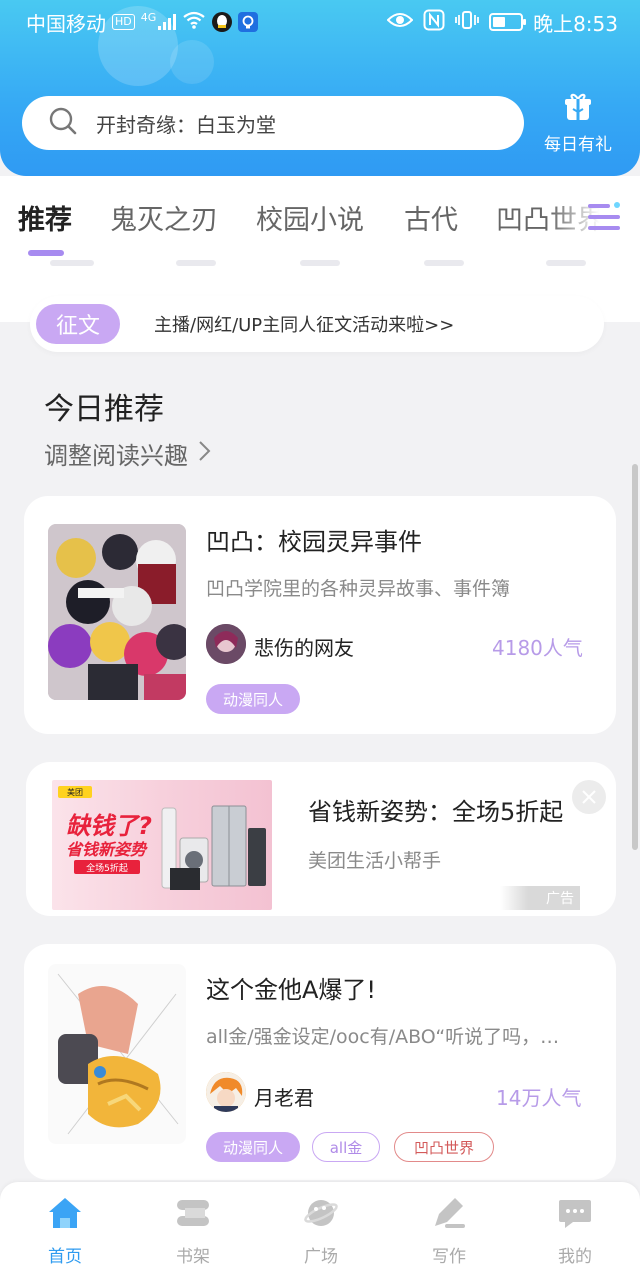  Describe the element at coordinates (434, 22) in the screenshot. I see `nfc-icon` at that location.